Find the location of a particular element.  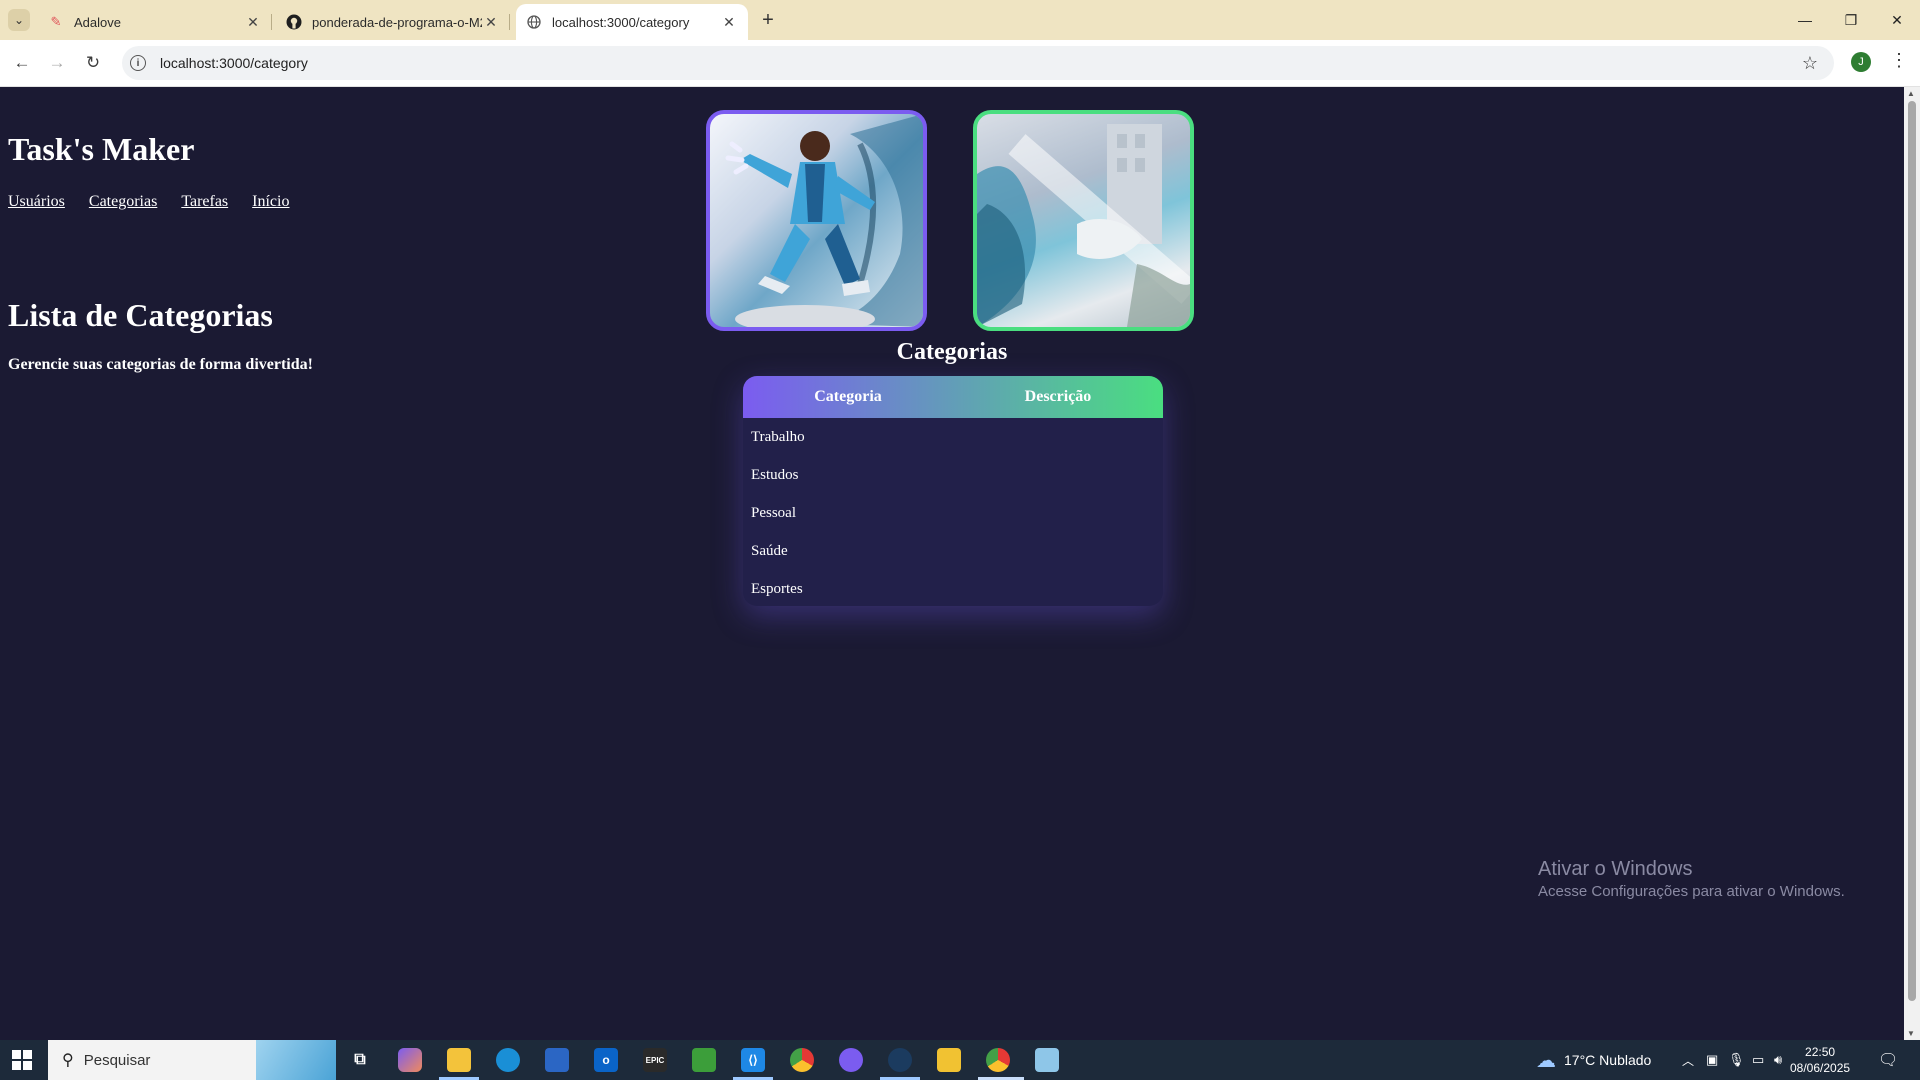

restore-button: ❐ is located at coordinates (1851, 20).